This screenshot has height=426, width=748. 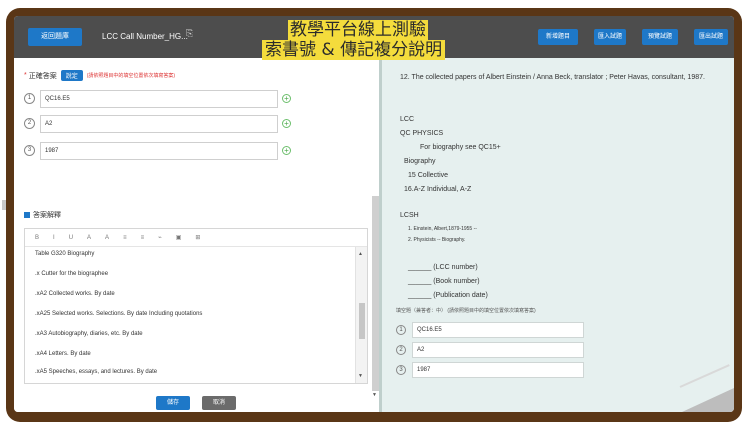 I want to click on preview-answer-input-2: A2, so click(x=498, y=350).